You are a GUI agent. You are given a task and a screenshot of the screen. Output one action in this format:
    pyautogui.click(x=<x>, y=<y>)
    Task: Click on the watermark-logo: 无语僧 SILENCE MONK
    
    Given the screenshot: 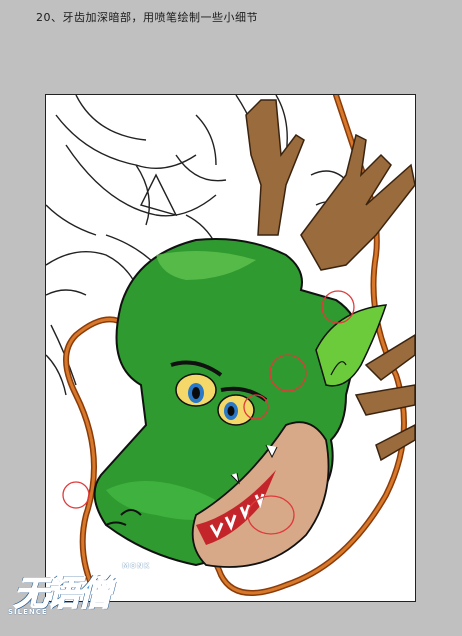 What is the action you would take?
    pyautogui.click(x=83, y=591)
    